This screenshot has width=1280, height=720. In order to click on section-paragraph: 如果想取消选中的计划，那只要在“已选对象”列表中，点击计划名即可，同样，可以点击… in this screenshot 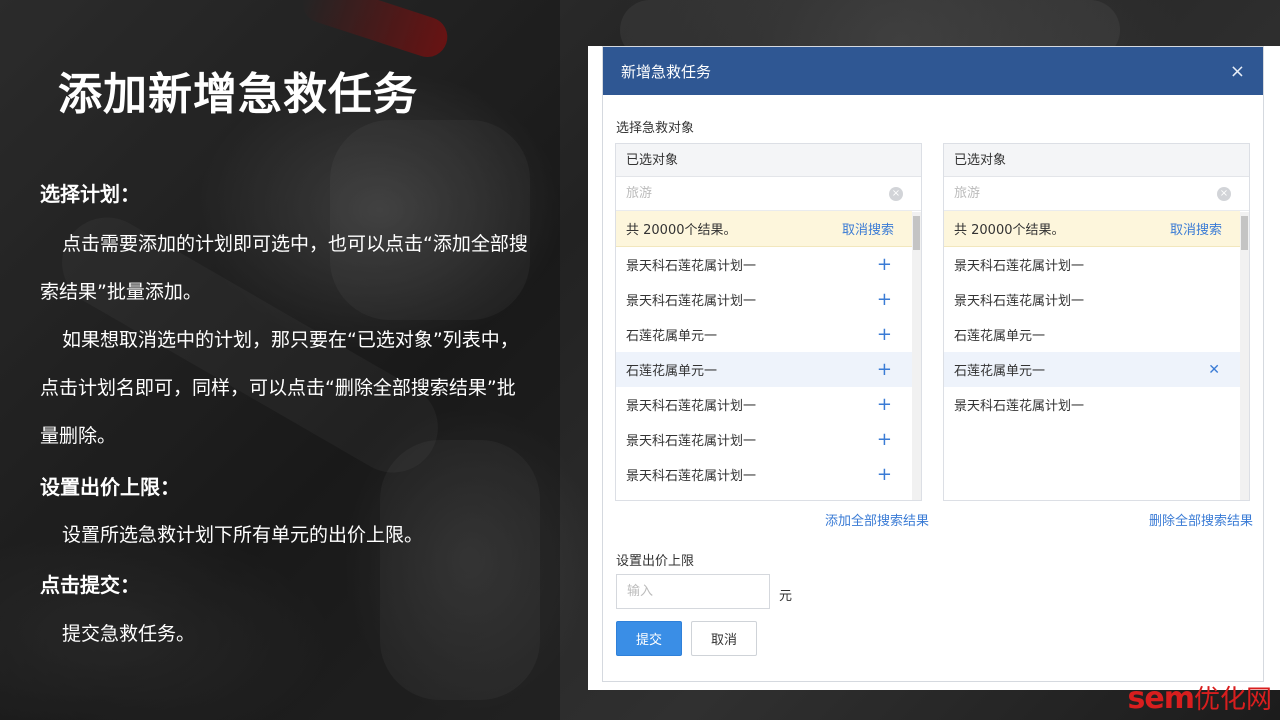, I will do `click(279, 388)`.